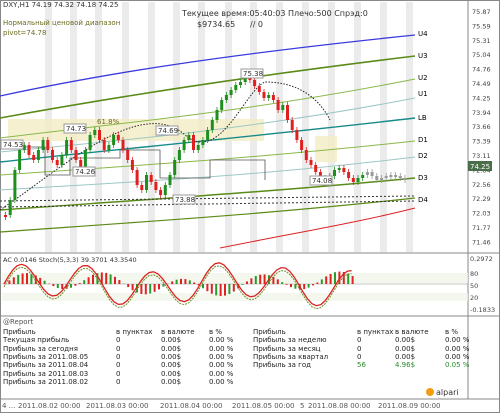  Describe the element at coordinates (359, 348) in the screenshot. I see `report-right-cell: 0` at that location.